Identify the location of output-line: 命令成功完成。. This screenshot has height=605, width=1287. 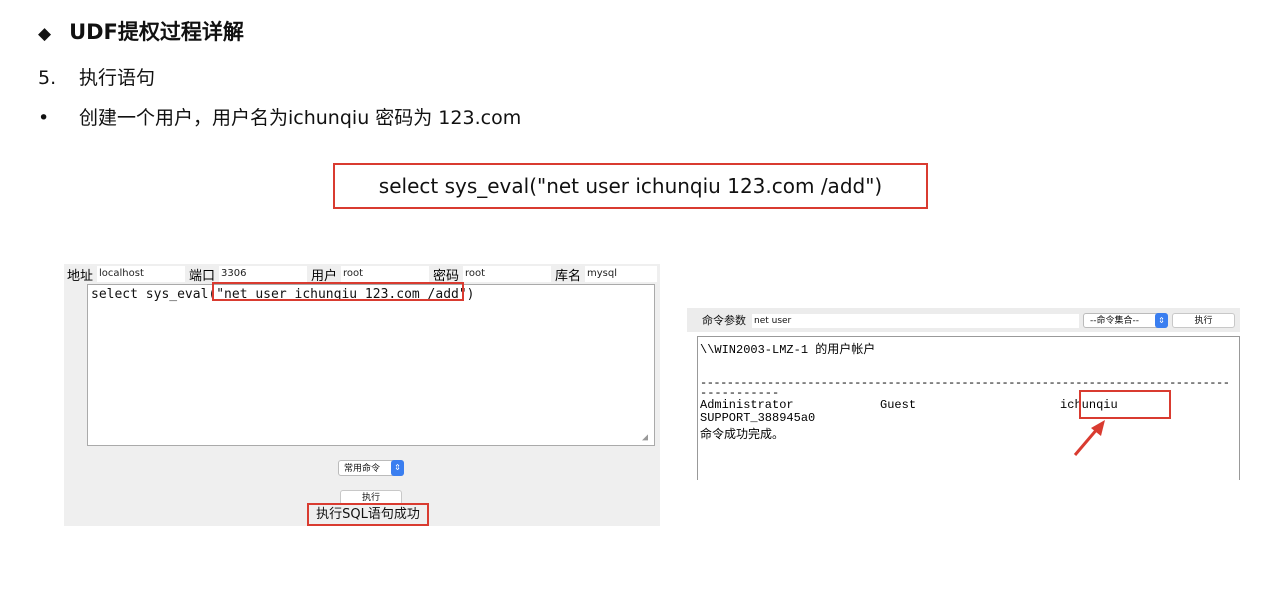
(742, 435).